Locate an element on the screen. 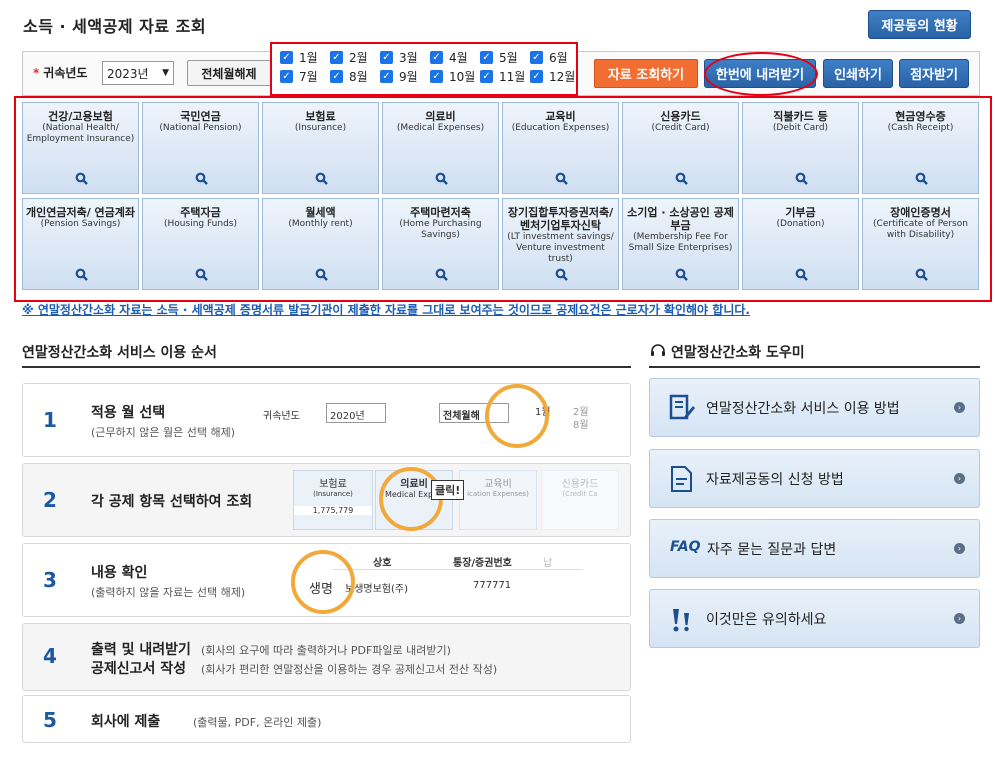 The height and width of the screenshot is (769, 995). category-card: 국민연금 (National Pension) is located at coordinates (200, 148).